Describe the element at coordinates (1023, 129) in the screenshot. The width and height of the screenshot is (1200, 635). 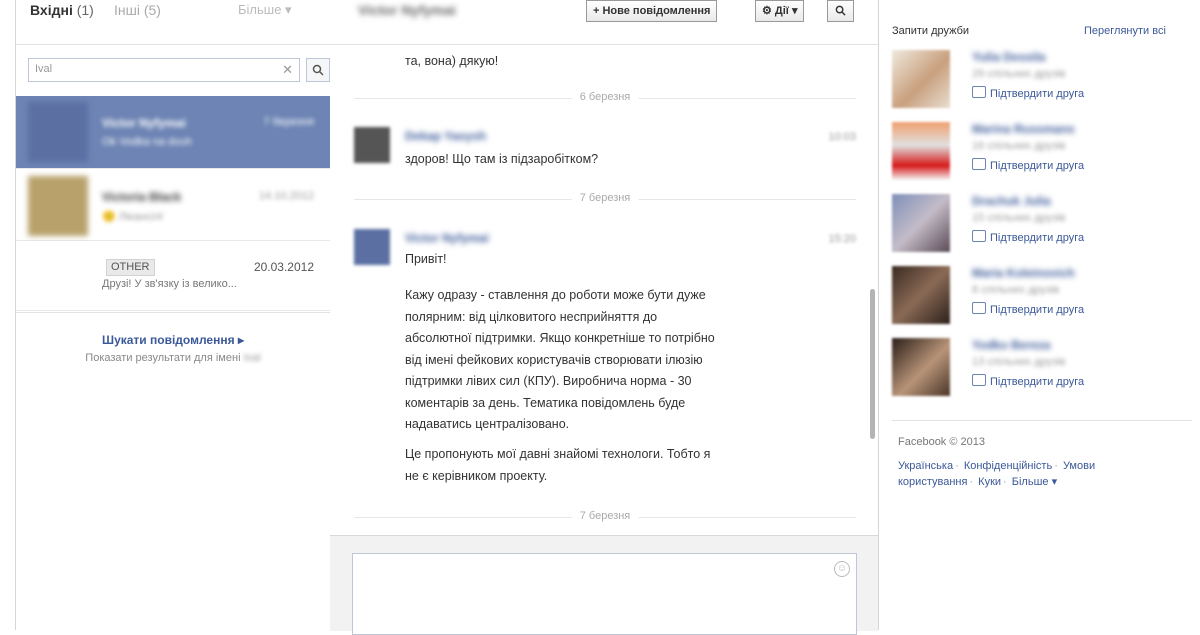
I see `friend-name: Marina Russmans` at that location.